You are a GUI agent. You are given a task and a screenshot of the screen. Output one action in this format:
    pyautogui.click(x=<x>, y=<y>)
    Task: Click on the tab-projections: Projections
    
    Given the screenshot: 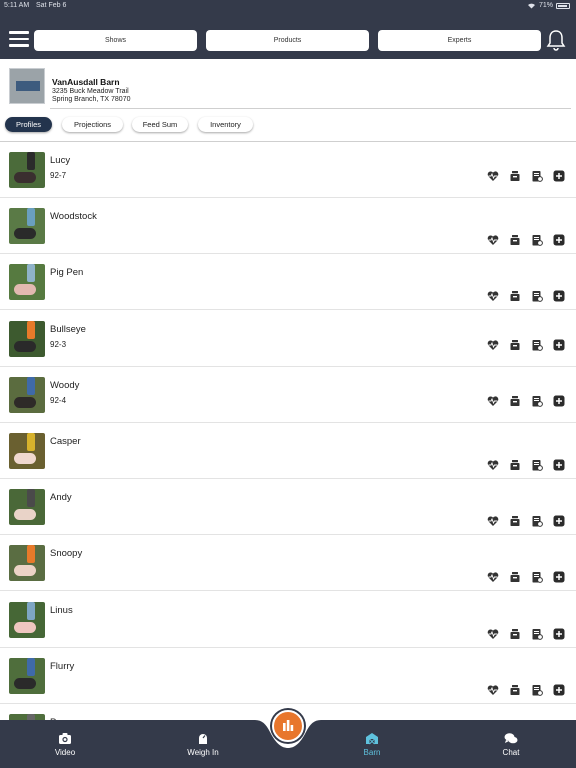 What is the action you would take?
    pyautogui.click(x=92, y=124)
    